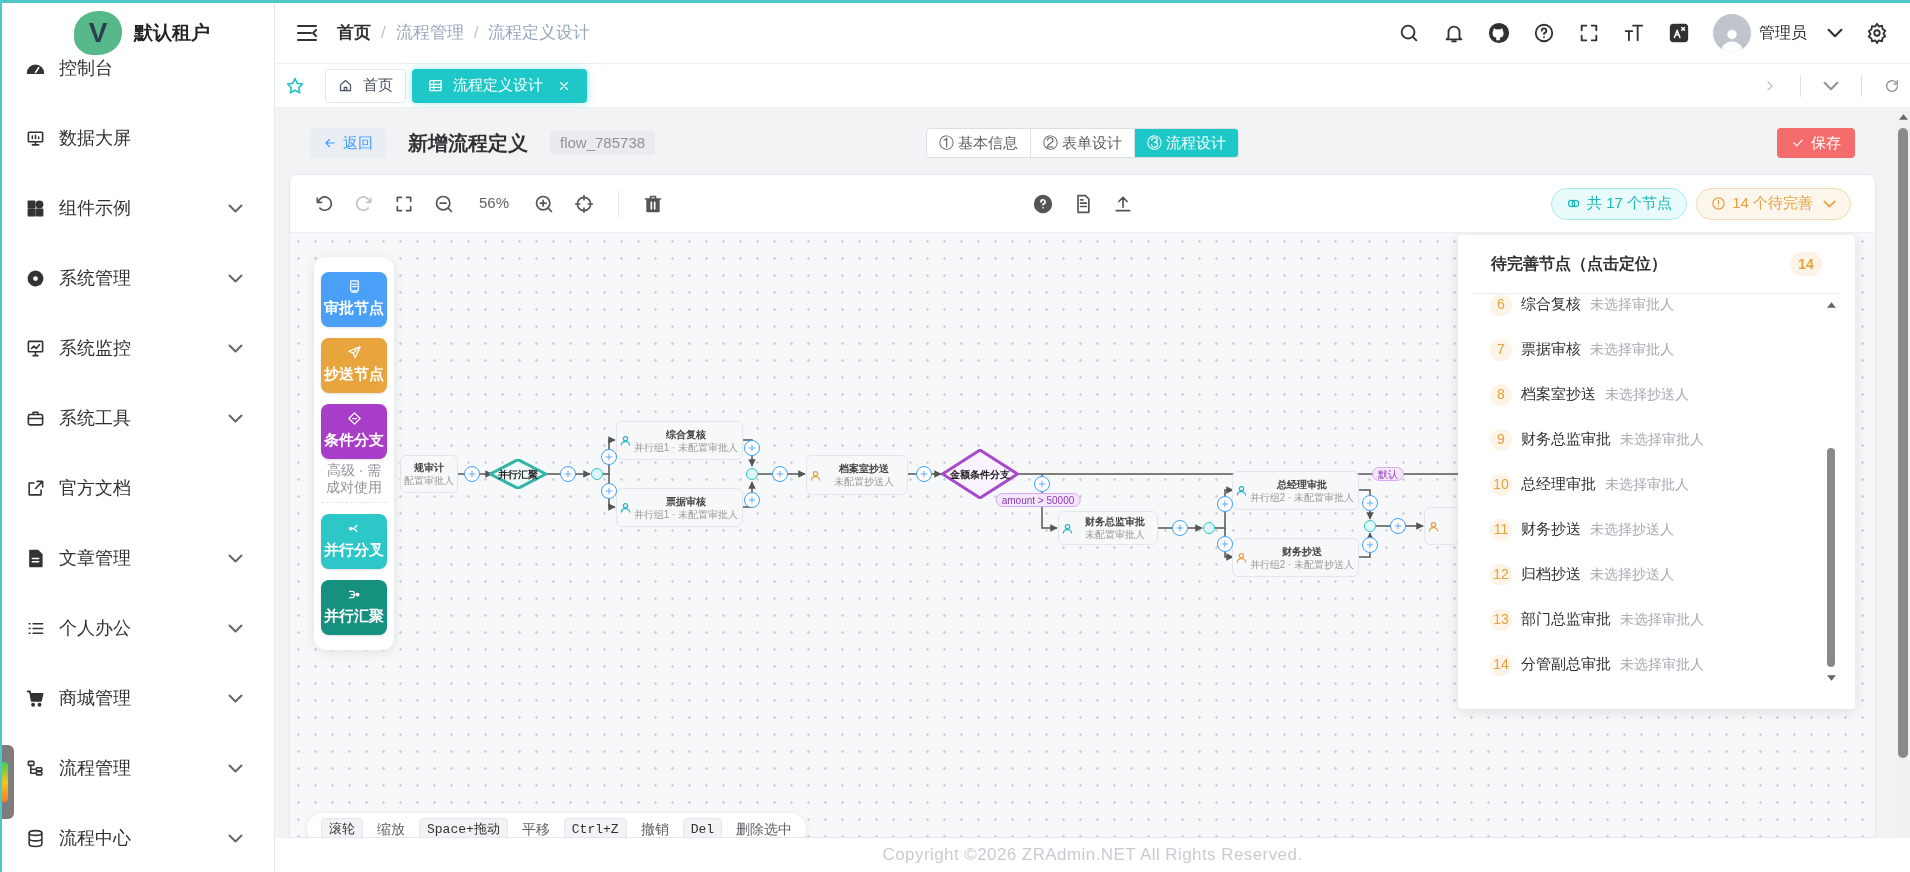 Image resolution: width=1910 pixels, height=872 pixels. What do you see at coordinates (679, 440) in the screenshot?
I see `flow-node: 综合复核 并行组1 · 未配置审批人` at bounding box center [679, 440].